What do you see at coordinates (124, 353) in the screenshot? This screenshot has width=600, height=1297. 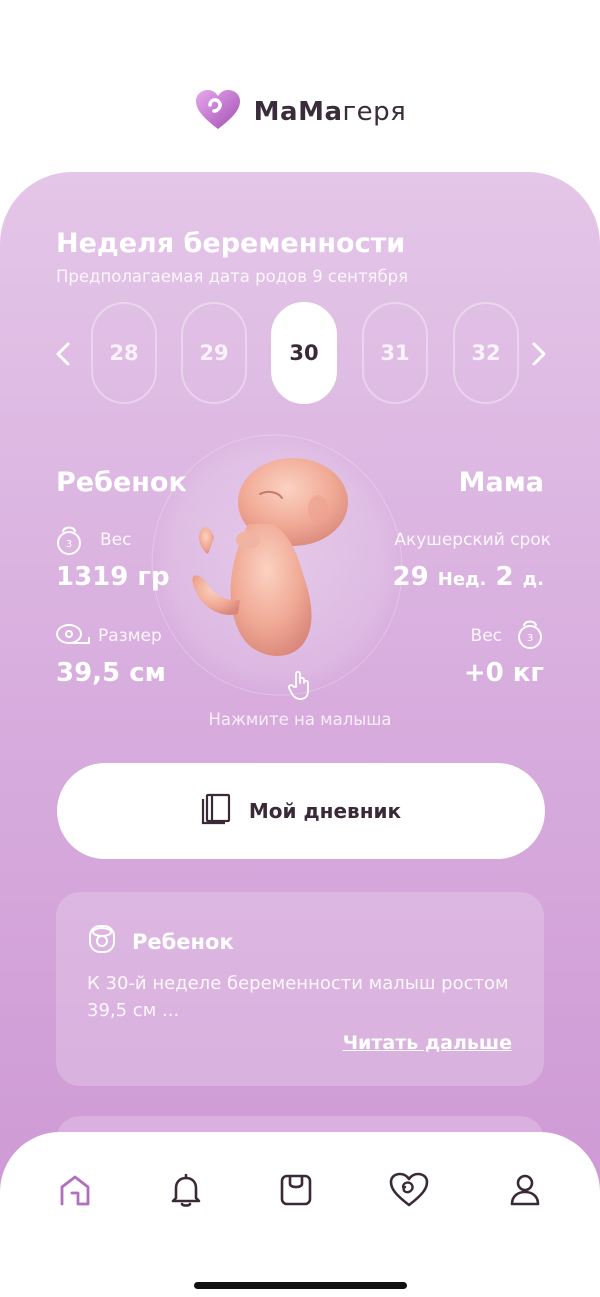 I see `week-option: 28` at bounding box center [124, 353].